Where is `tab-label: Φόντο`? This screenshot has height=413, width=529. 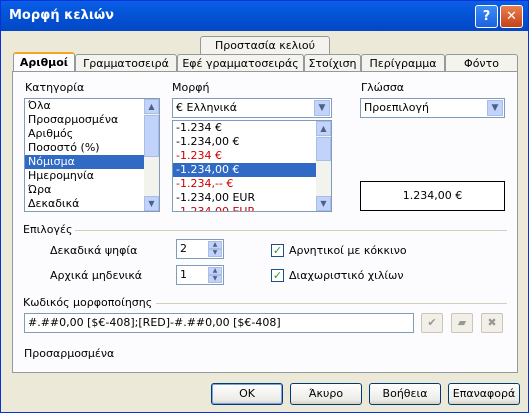 tab-label: Φόντο is located at coordinates (481, 63).